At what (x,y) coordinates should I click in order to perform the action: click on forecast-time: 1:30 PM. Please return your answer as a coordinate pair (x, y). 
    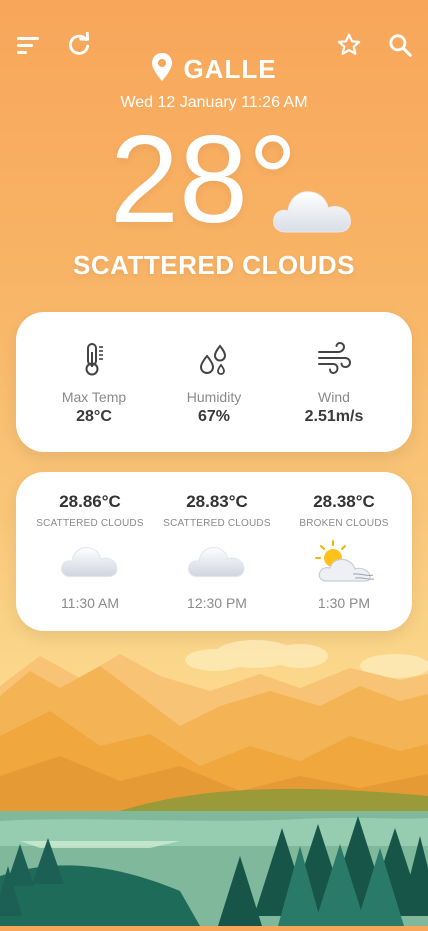
    Looking at the image, I should click on (344, 603).